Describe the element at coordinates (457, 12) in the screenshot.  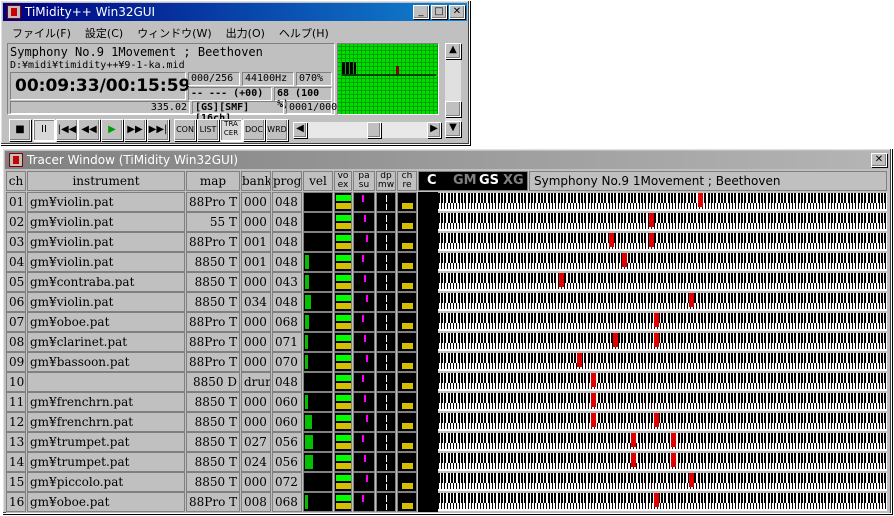
I see `close-icon: ✕` at that location.